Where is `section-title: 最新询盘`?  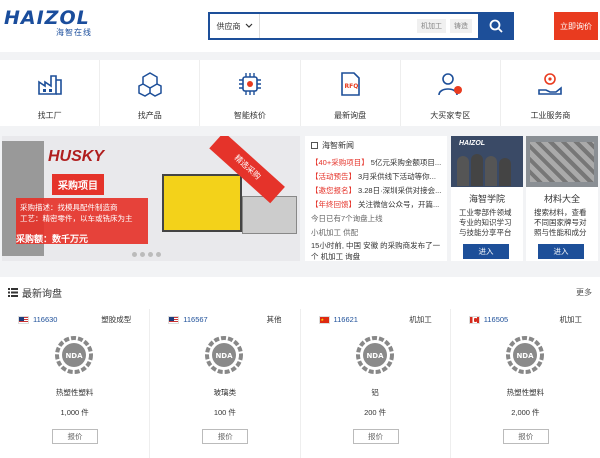
section-title: 最新询盘 is located at coordinates (35, 292).